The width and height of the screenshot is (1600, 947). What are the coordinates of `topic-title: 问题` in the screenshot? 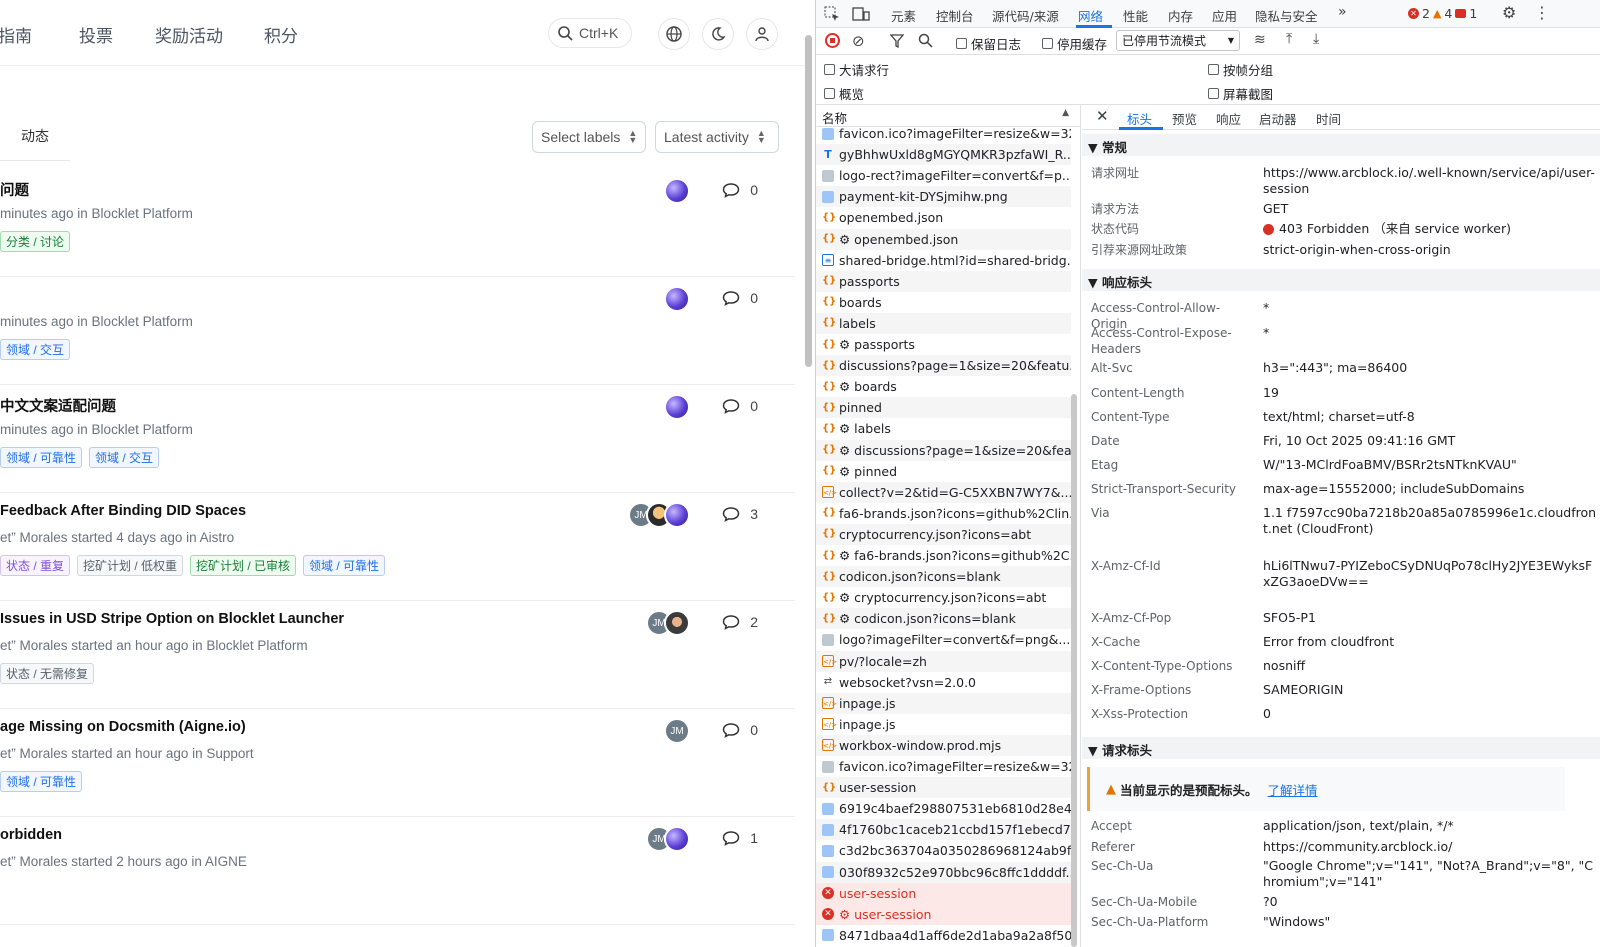 It's located at (14, 189).